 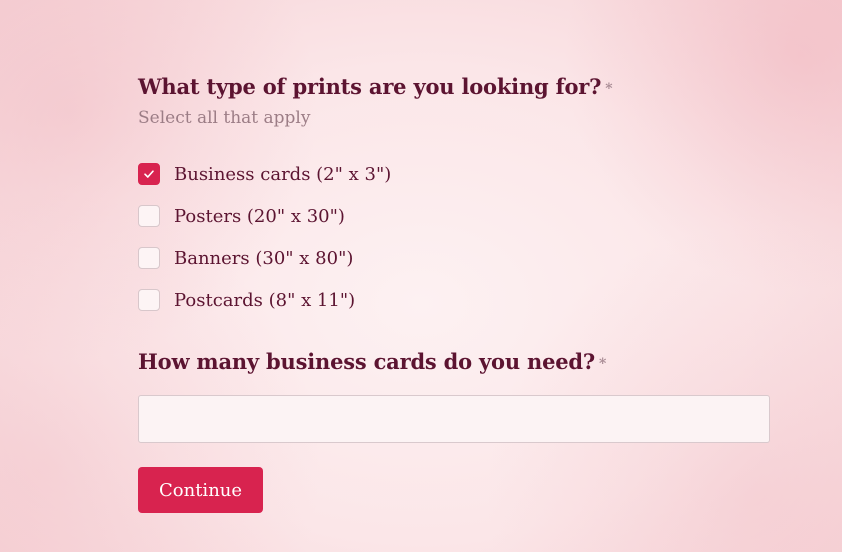 I want to click on checkmark-icon, so click(x=149, y=174).